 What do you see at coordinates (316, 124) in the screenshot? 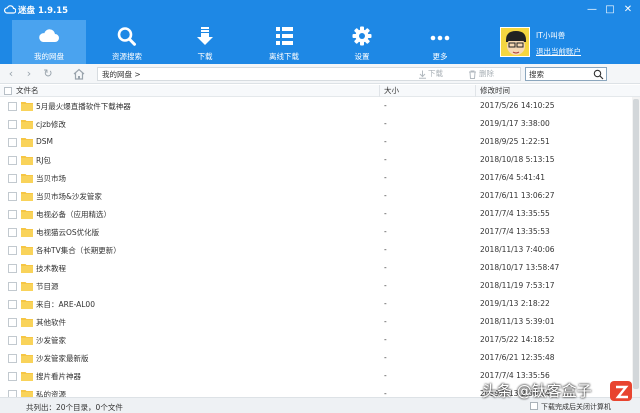
I see `table-row: cjzb修改 - 2019/1/17 3:38:00` at bounding box center [316, 124].